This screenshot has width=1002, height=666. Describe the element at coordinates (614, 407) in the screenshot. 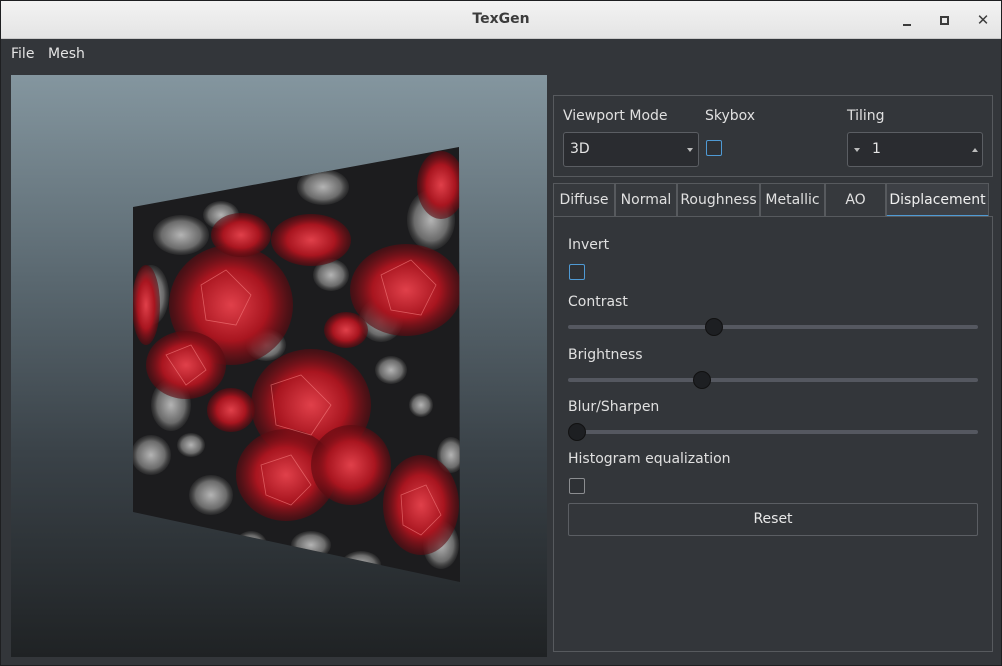

I see `blur-sharpen-label: Blur/Sharpen` at that location.